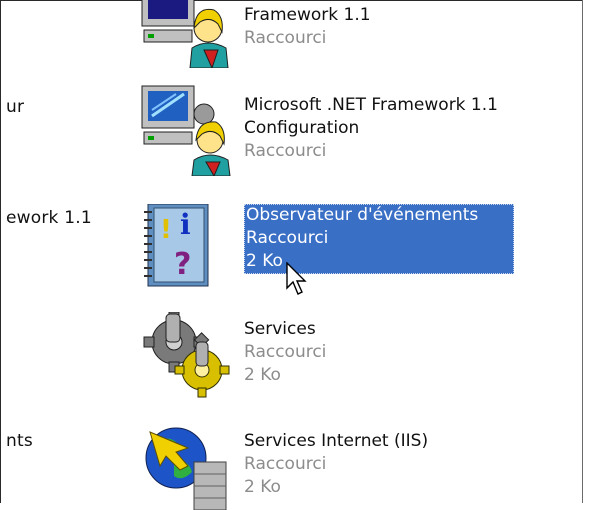  I want to click on left-item-label: ework 1.1, so click(49, 218).